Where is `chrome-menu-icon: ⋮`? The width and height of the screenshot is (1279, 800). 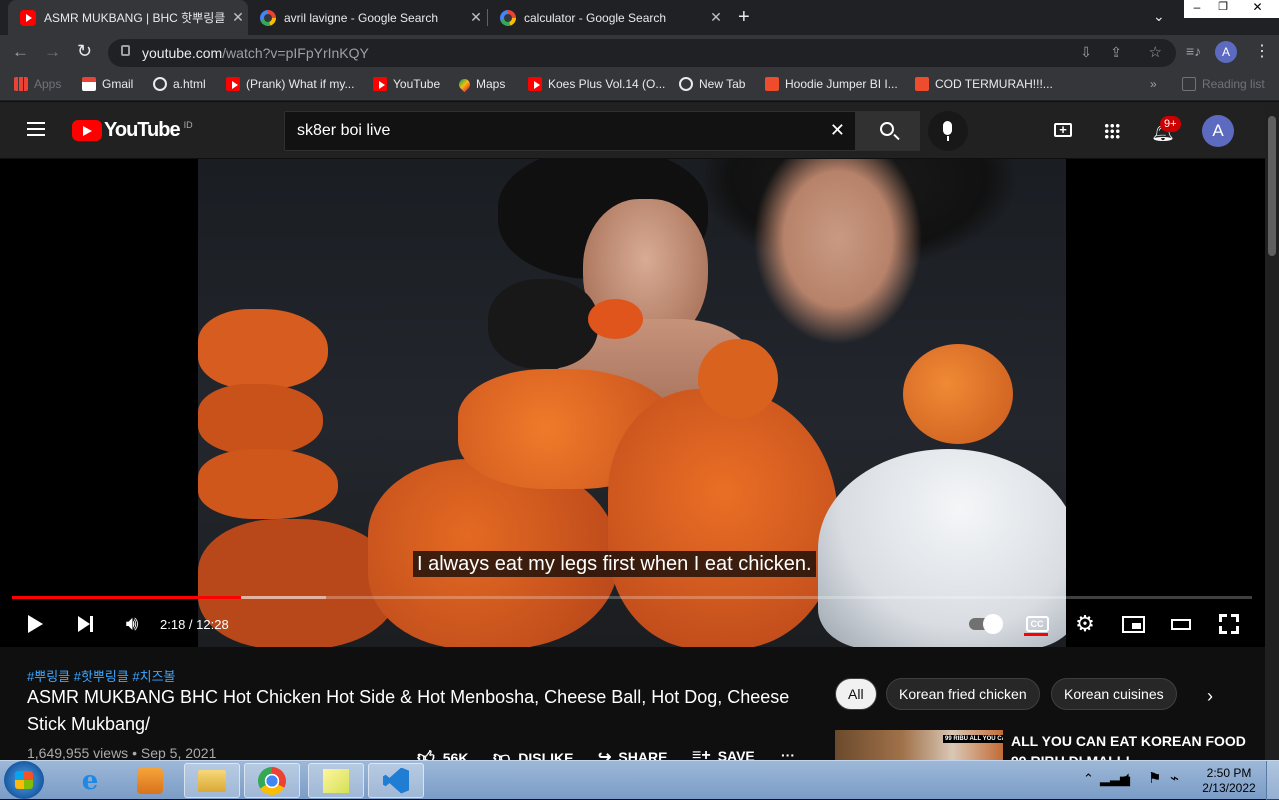
chrome-menu-icon: ⋮ is located at coordinates (1262, 51).